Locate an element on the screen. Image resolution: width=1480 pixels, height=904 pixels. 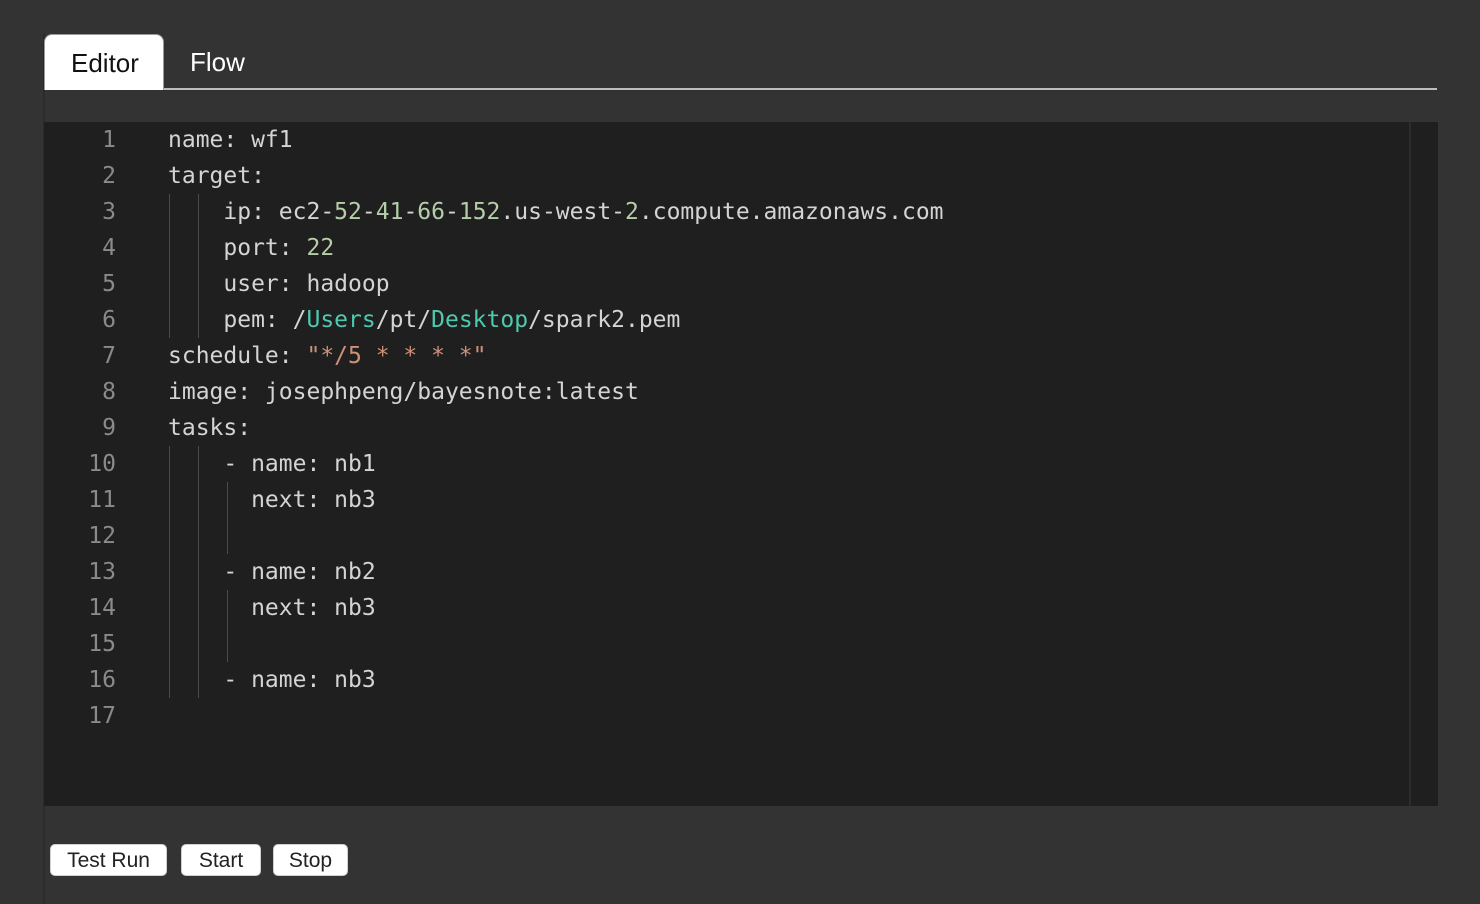
line-number: 13 is located at coordinates (102, 572).